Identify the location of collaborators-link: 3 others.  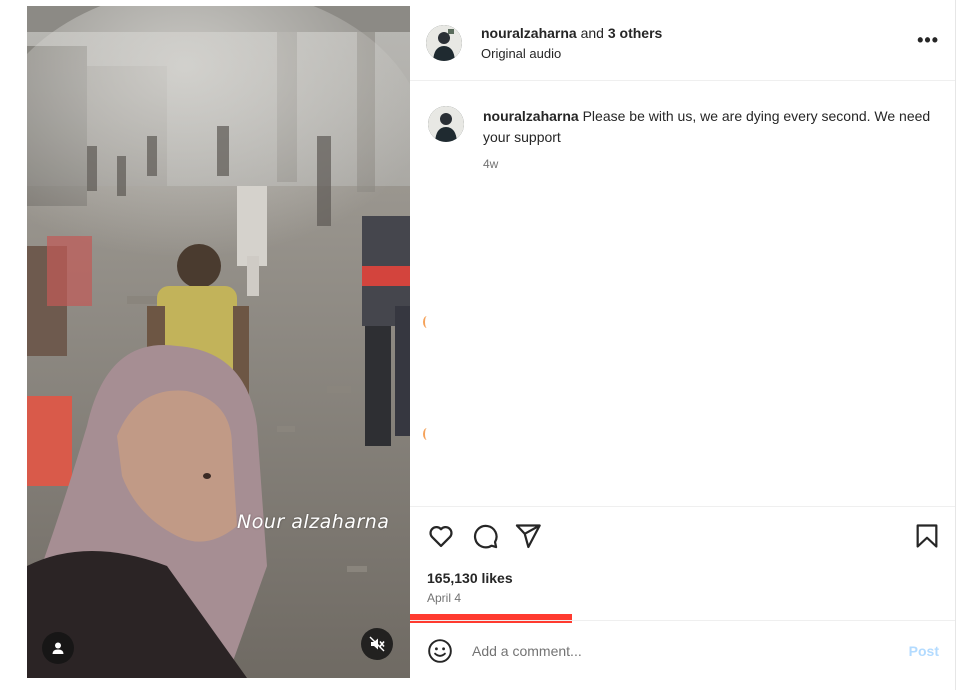
(635, 33).